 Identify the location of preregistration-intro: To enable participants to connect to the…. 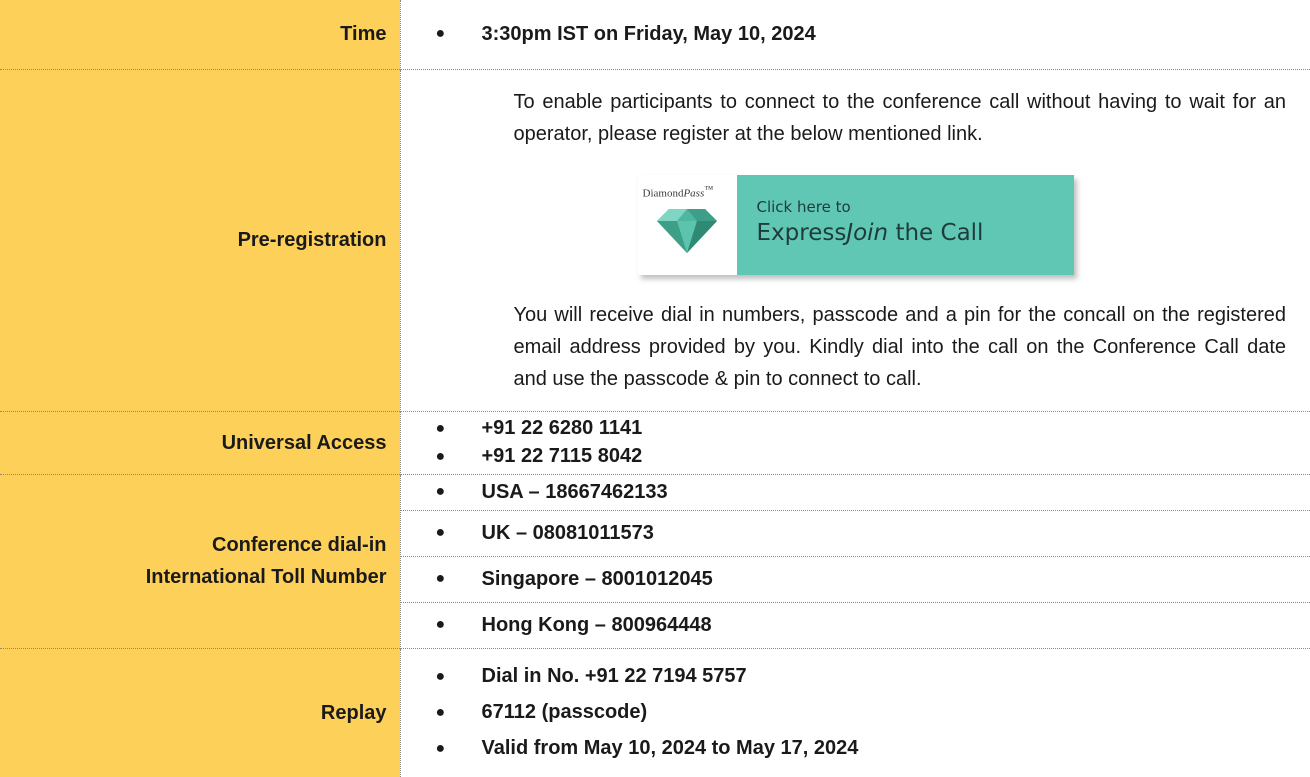
(855, 118).